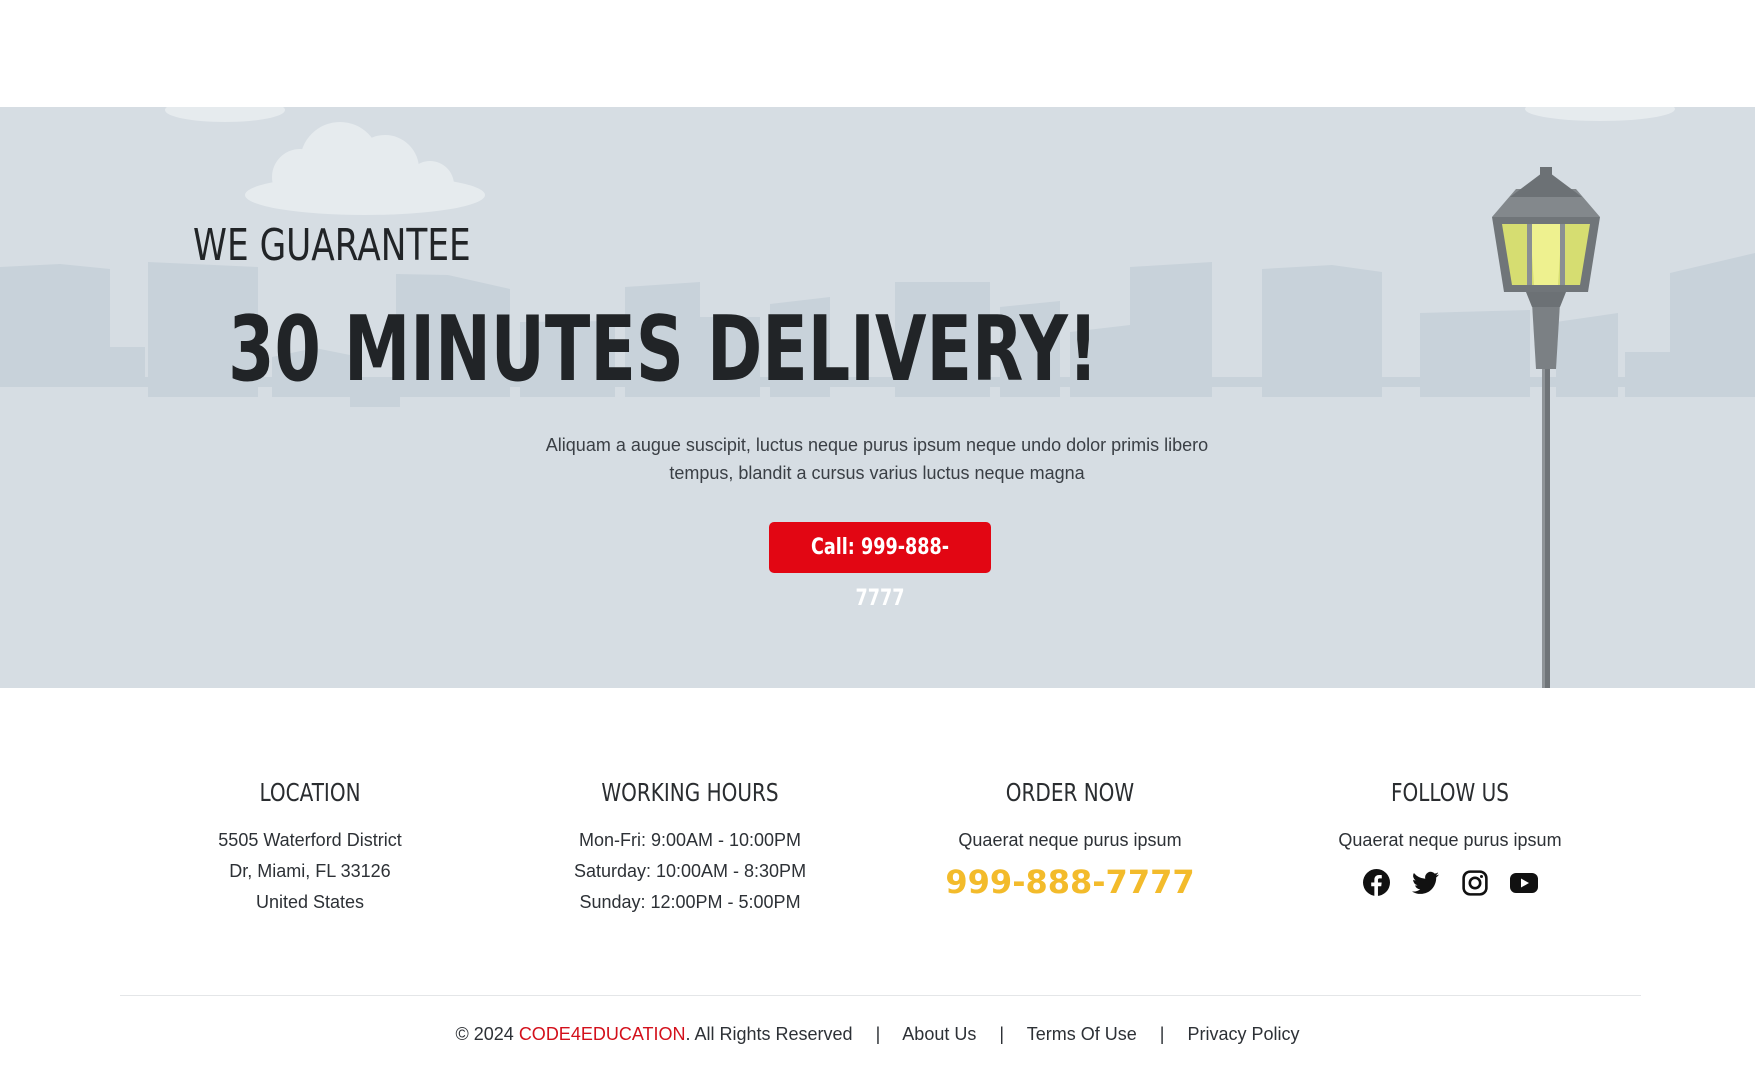 This screenshot has height=1070, width=1755. I want to click on top-header-bar, so click(877, 53).